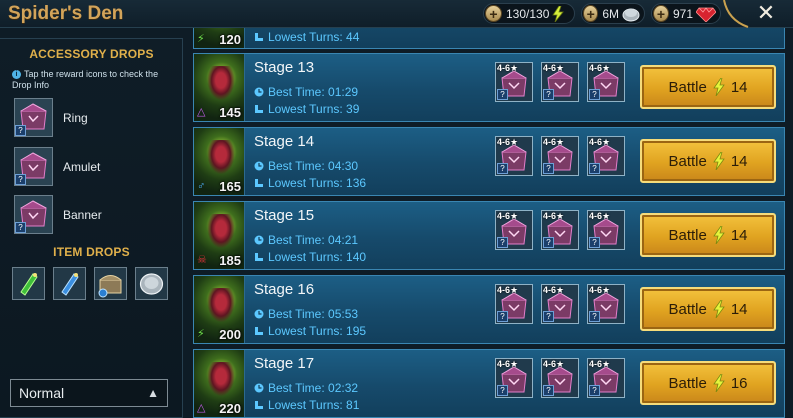  What do you see at coordinates (310, 257) in the screenshot?
I see `lowest-turns: Lowest Turns: 140` at bounding box center [310, 257].